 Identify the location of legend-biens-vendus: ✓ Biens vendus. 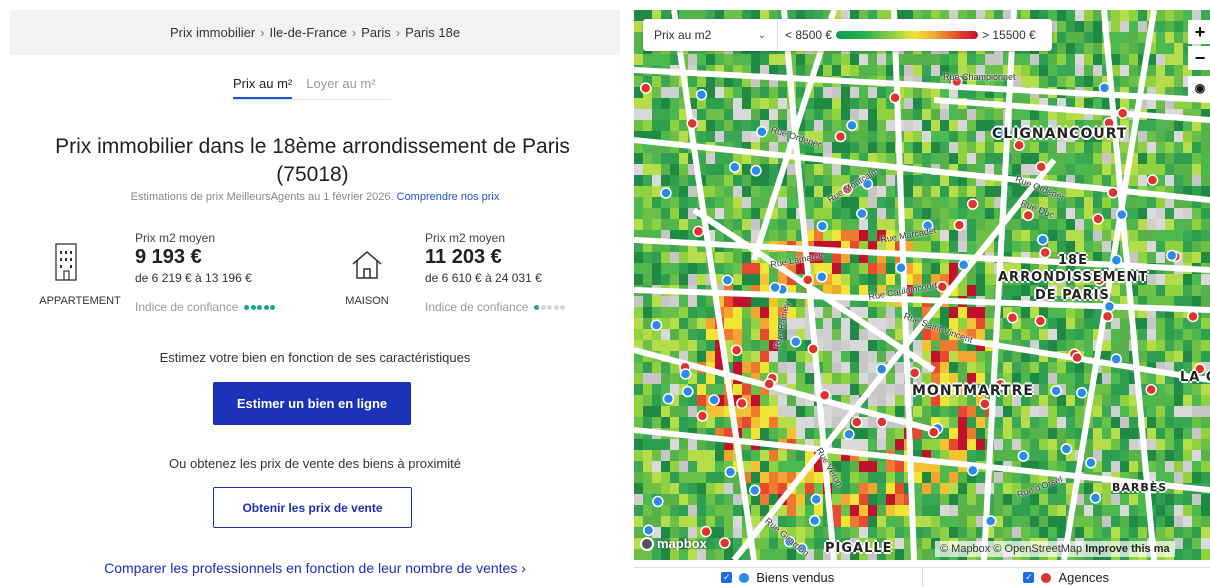
(778, 577).